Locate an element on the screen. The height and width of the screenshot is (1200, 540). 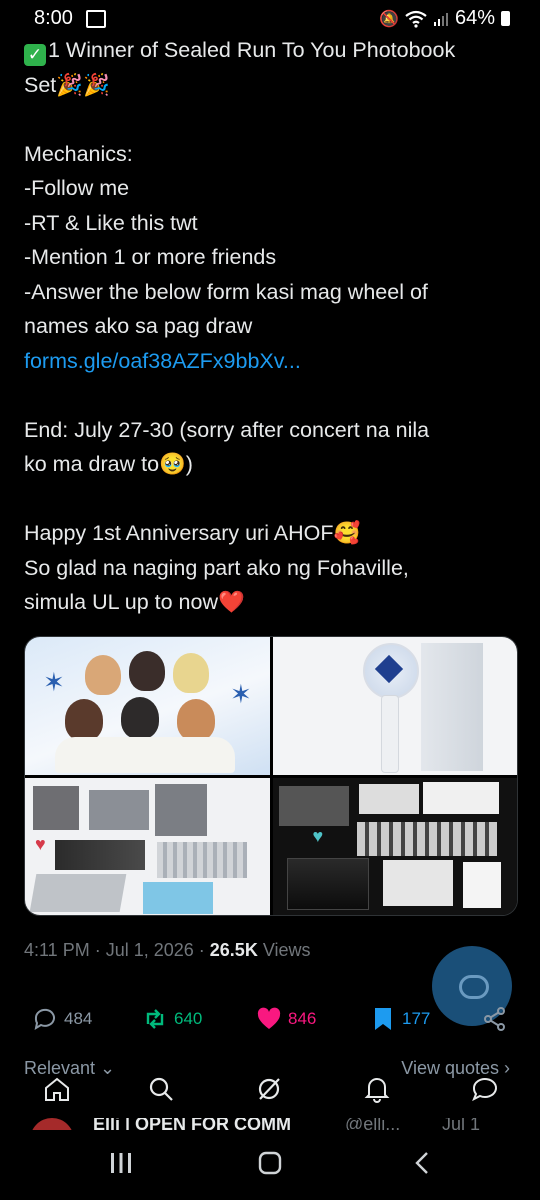
home-system-icon is located at coordinates (270, 1163).